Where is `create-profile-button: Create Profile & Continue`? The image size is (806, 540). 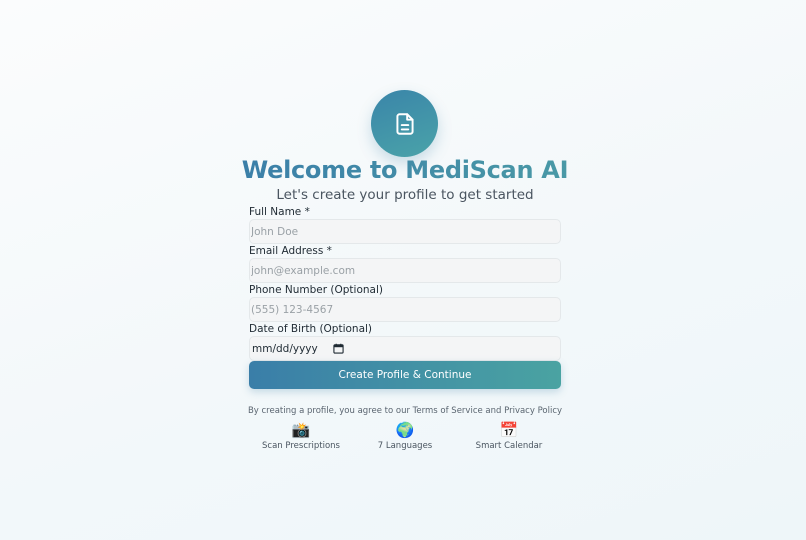 create-profile-button: Create Profile & Continue is located at coordinates (405, 375).